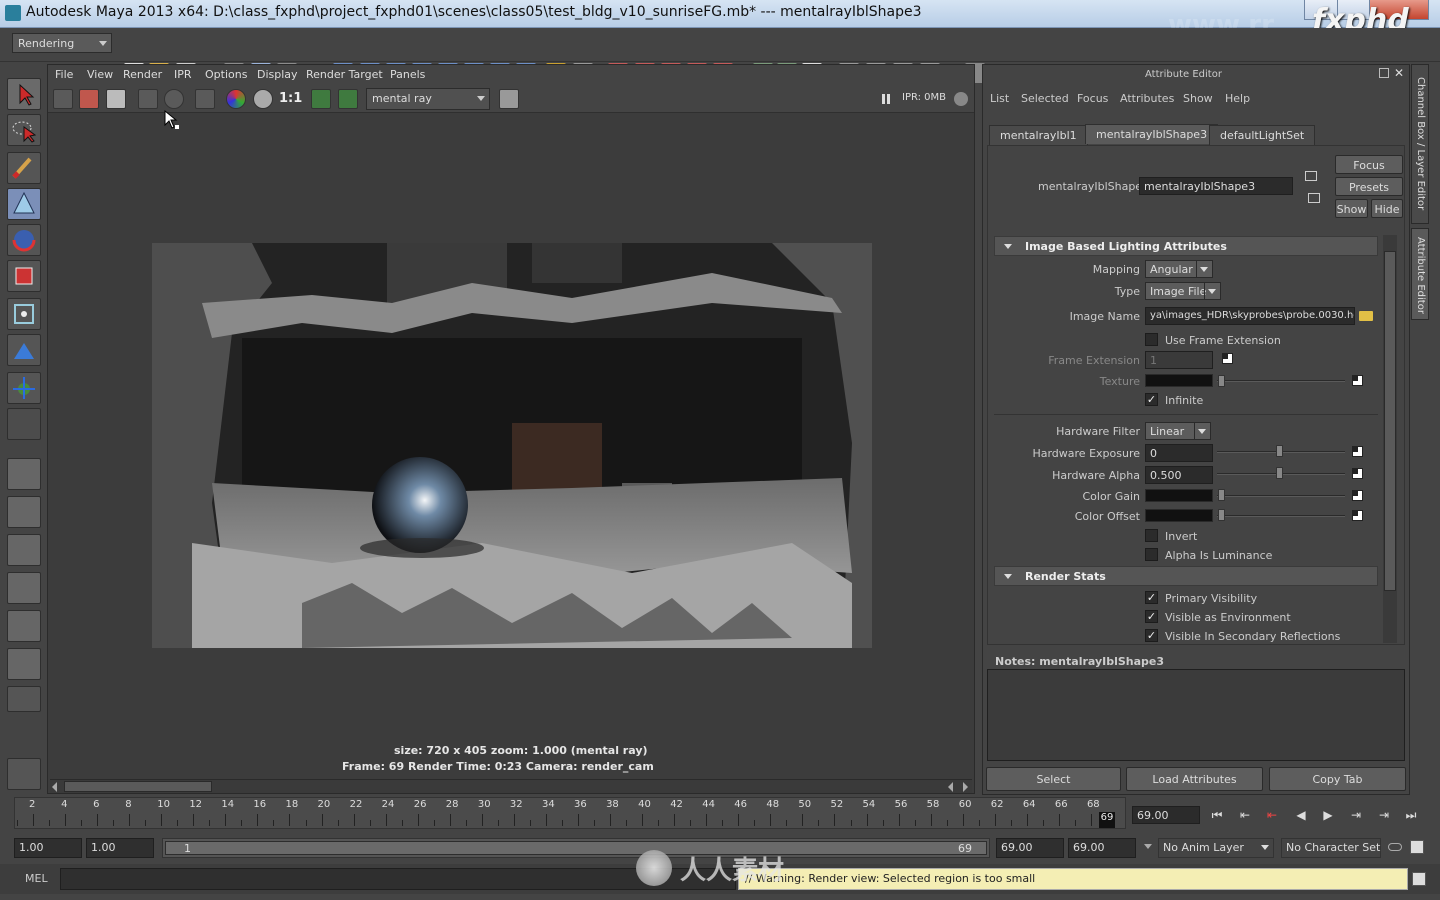 The image size is (1440, 900). I want to click on layout-menu-button, so click(24, 699).